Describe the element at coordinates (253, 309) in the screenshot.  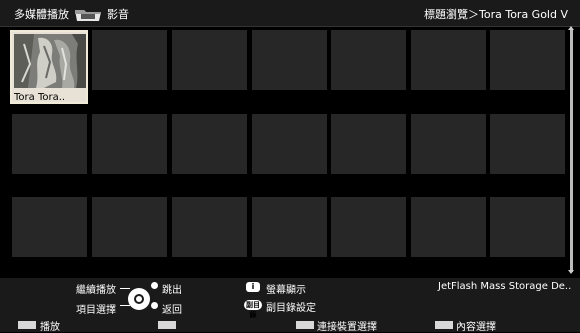
I see `subdirectory-button-icon: 副目錄` at that location.